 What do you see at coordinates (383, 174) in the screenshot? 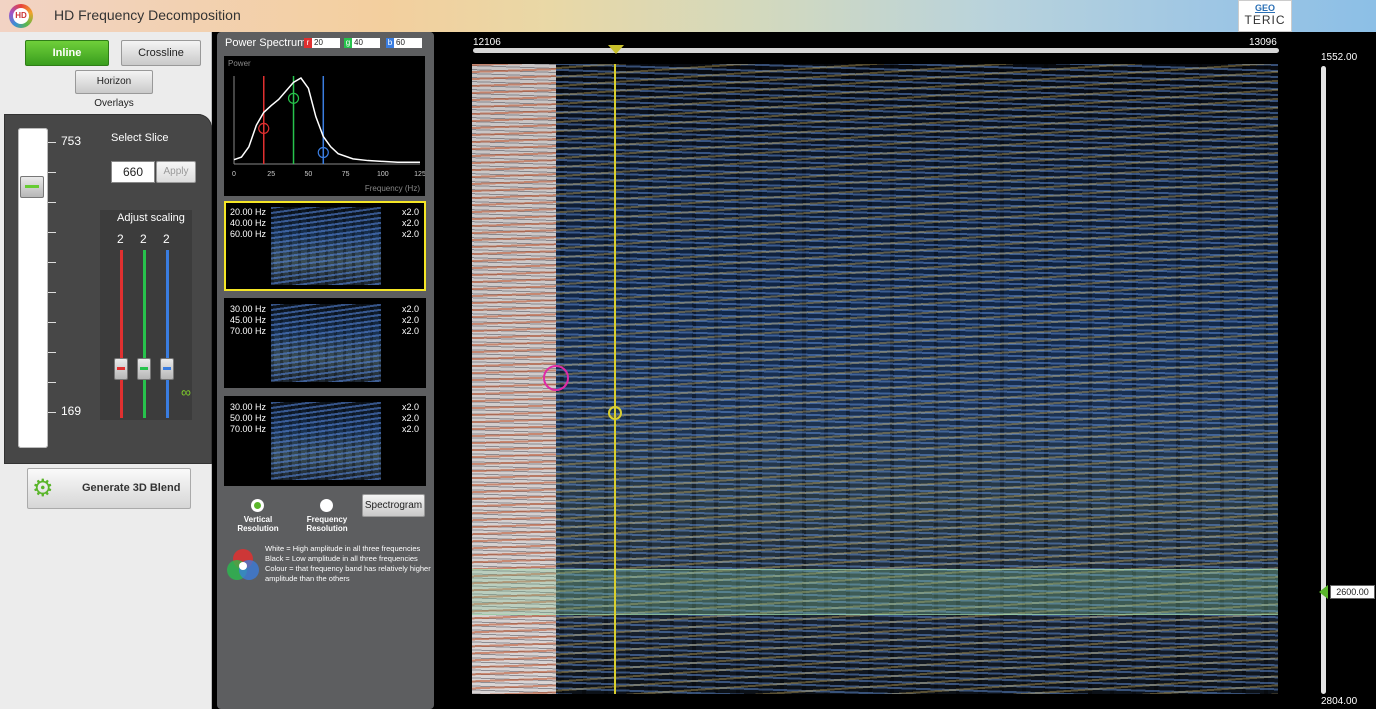
I see `x-tick-label: 100` at bounding box center [383, 174].